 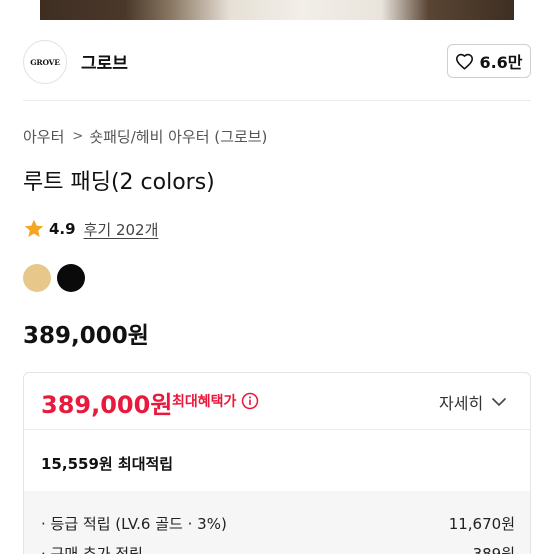 I want to click on reviews-link: 후기 202개, so click(x=121, y=229).